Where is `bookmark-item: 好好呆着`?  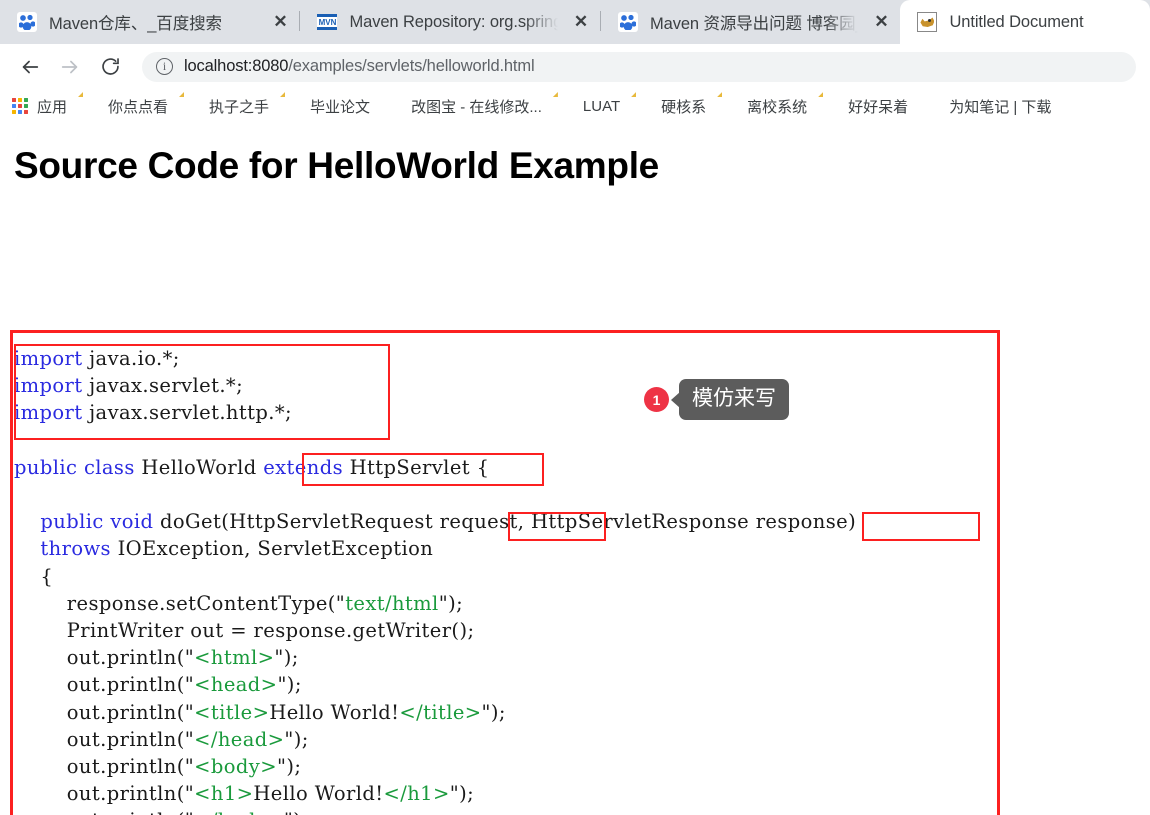
bookmark-item: 好好呆着 is located at coordinates (865, 106).